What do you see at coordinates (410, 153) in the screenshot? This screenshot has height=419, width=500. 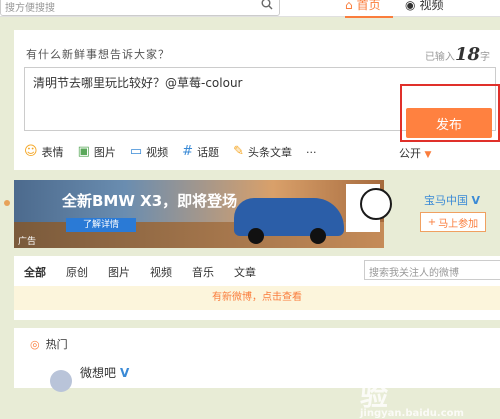 I see `visibility-label: 公开` at bounding box center [410, 153].